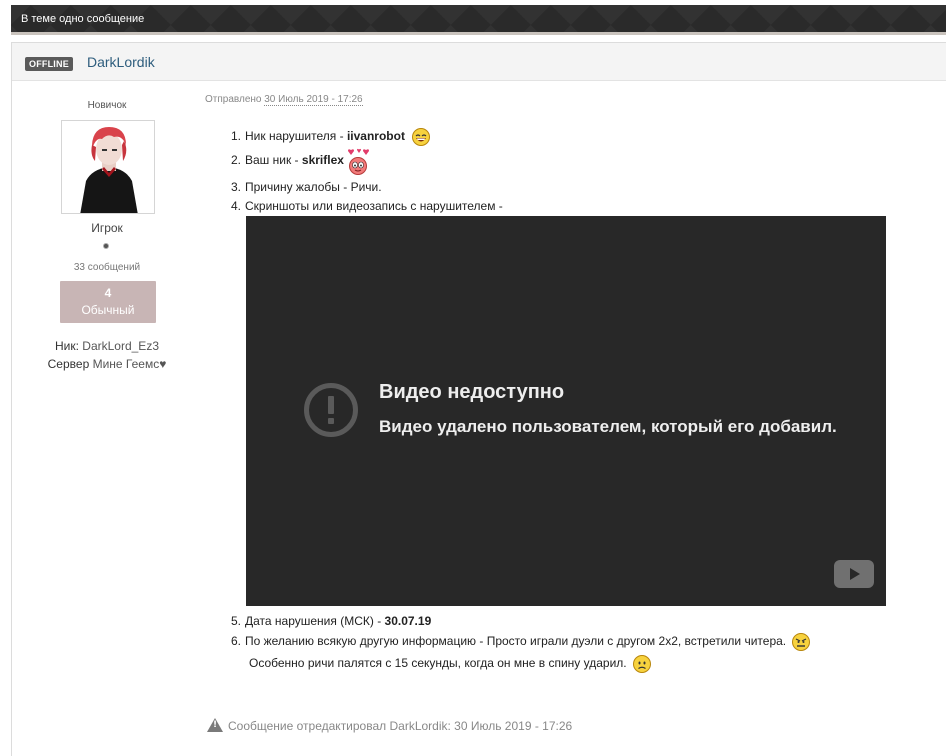 The image size is (946, 756). I want to click on list-item-text: Ник нарушителя -, so click(296, 136).